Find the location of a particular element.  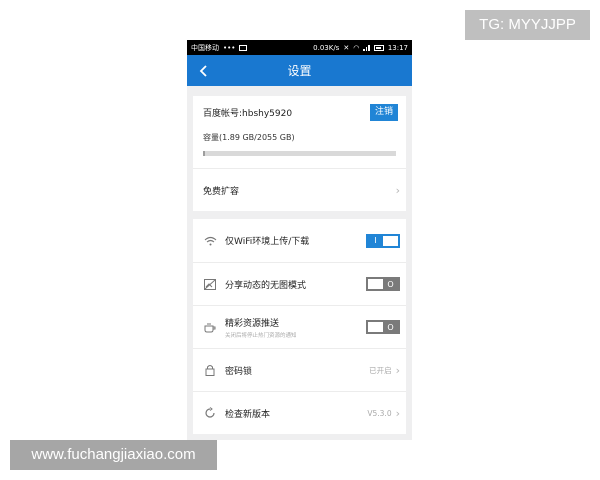

page-title: 设置 is located at coordinates (299, 71).